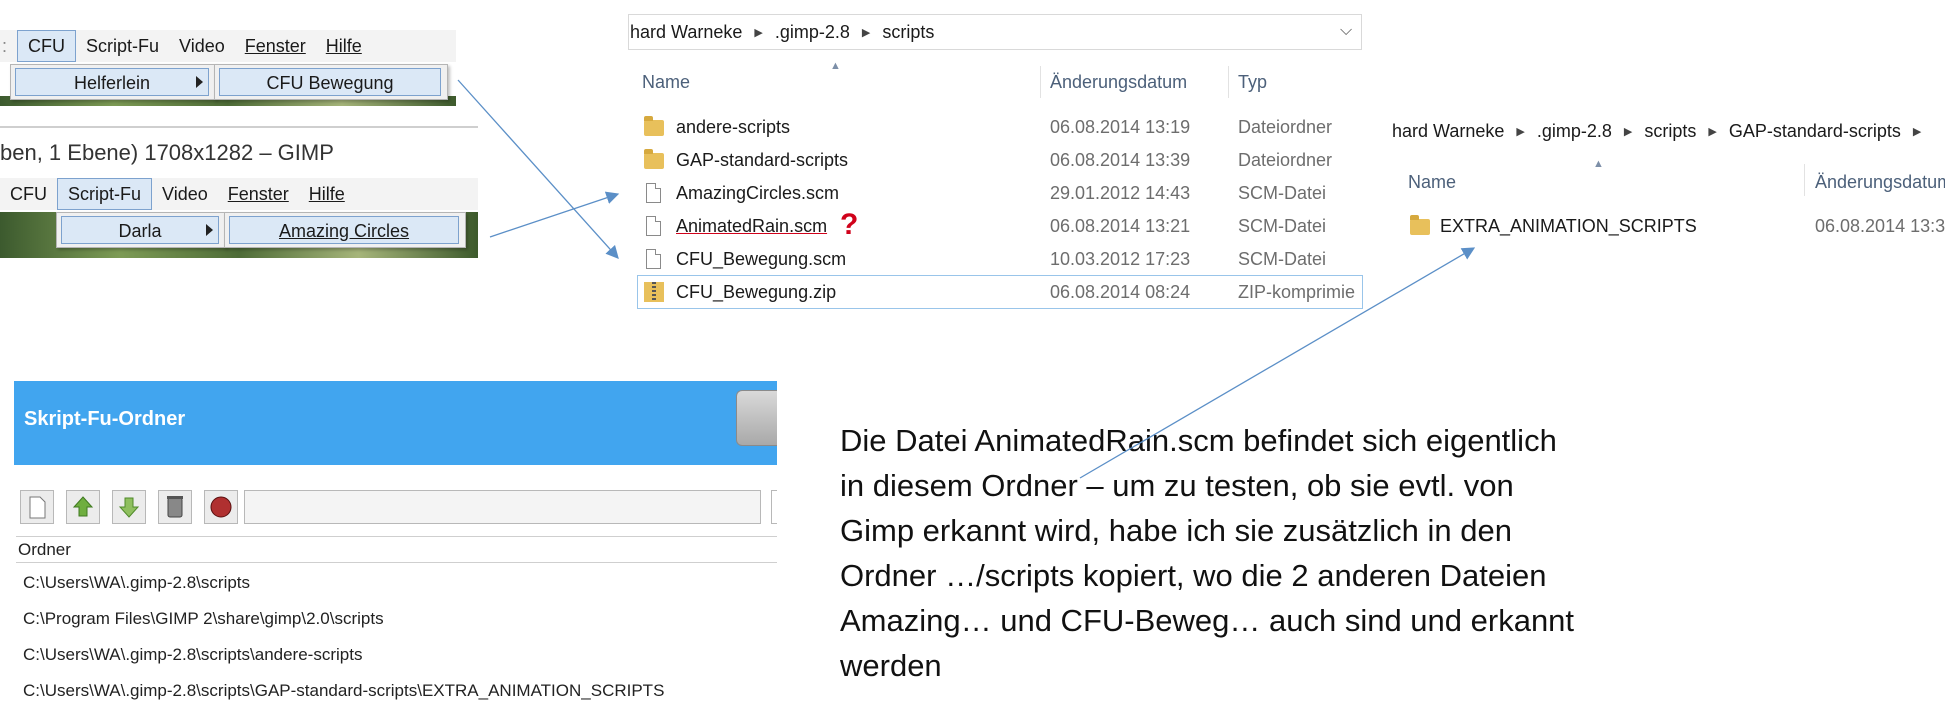 The image size is (1945, 727). I want to click on arrow-cfu-to-file, so click(538, 169).